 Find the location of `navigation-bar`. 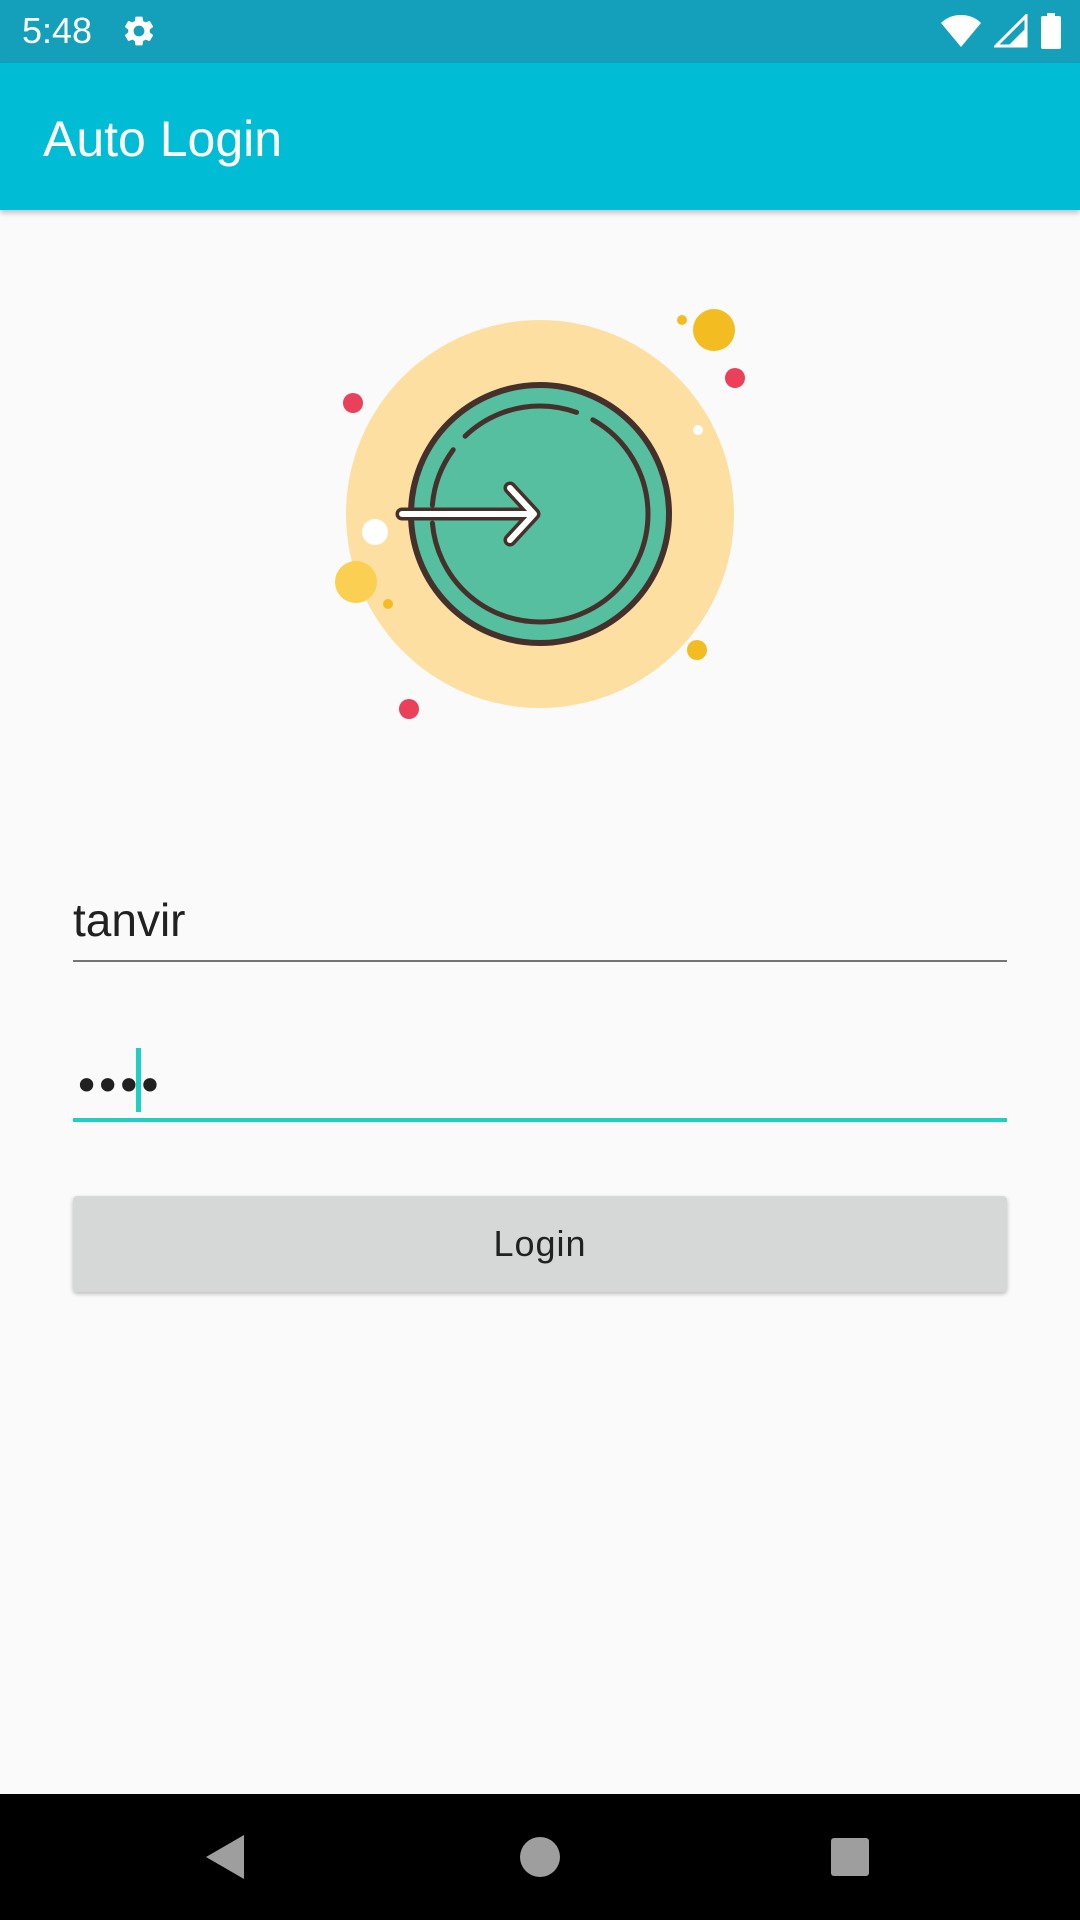

navigation-bar is located at coordinates (540, 1857).